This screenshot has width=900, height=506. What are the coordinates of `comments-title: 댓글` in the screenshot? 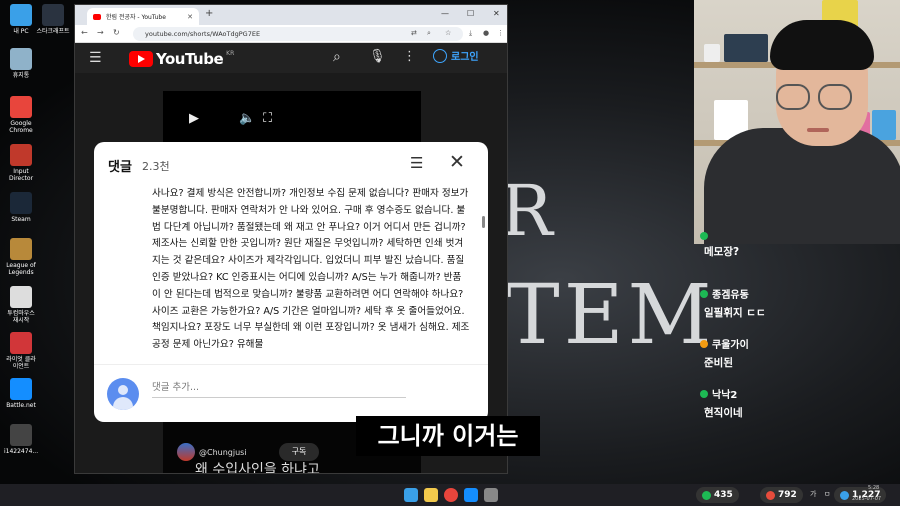 It's located at (120, 167).